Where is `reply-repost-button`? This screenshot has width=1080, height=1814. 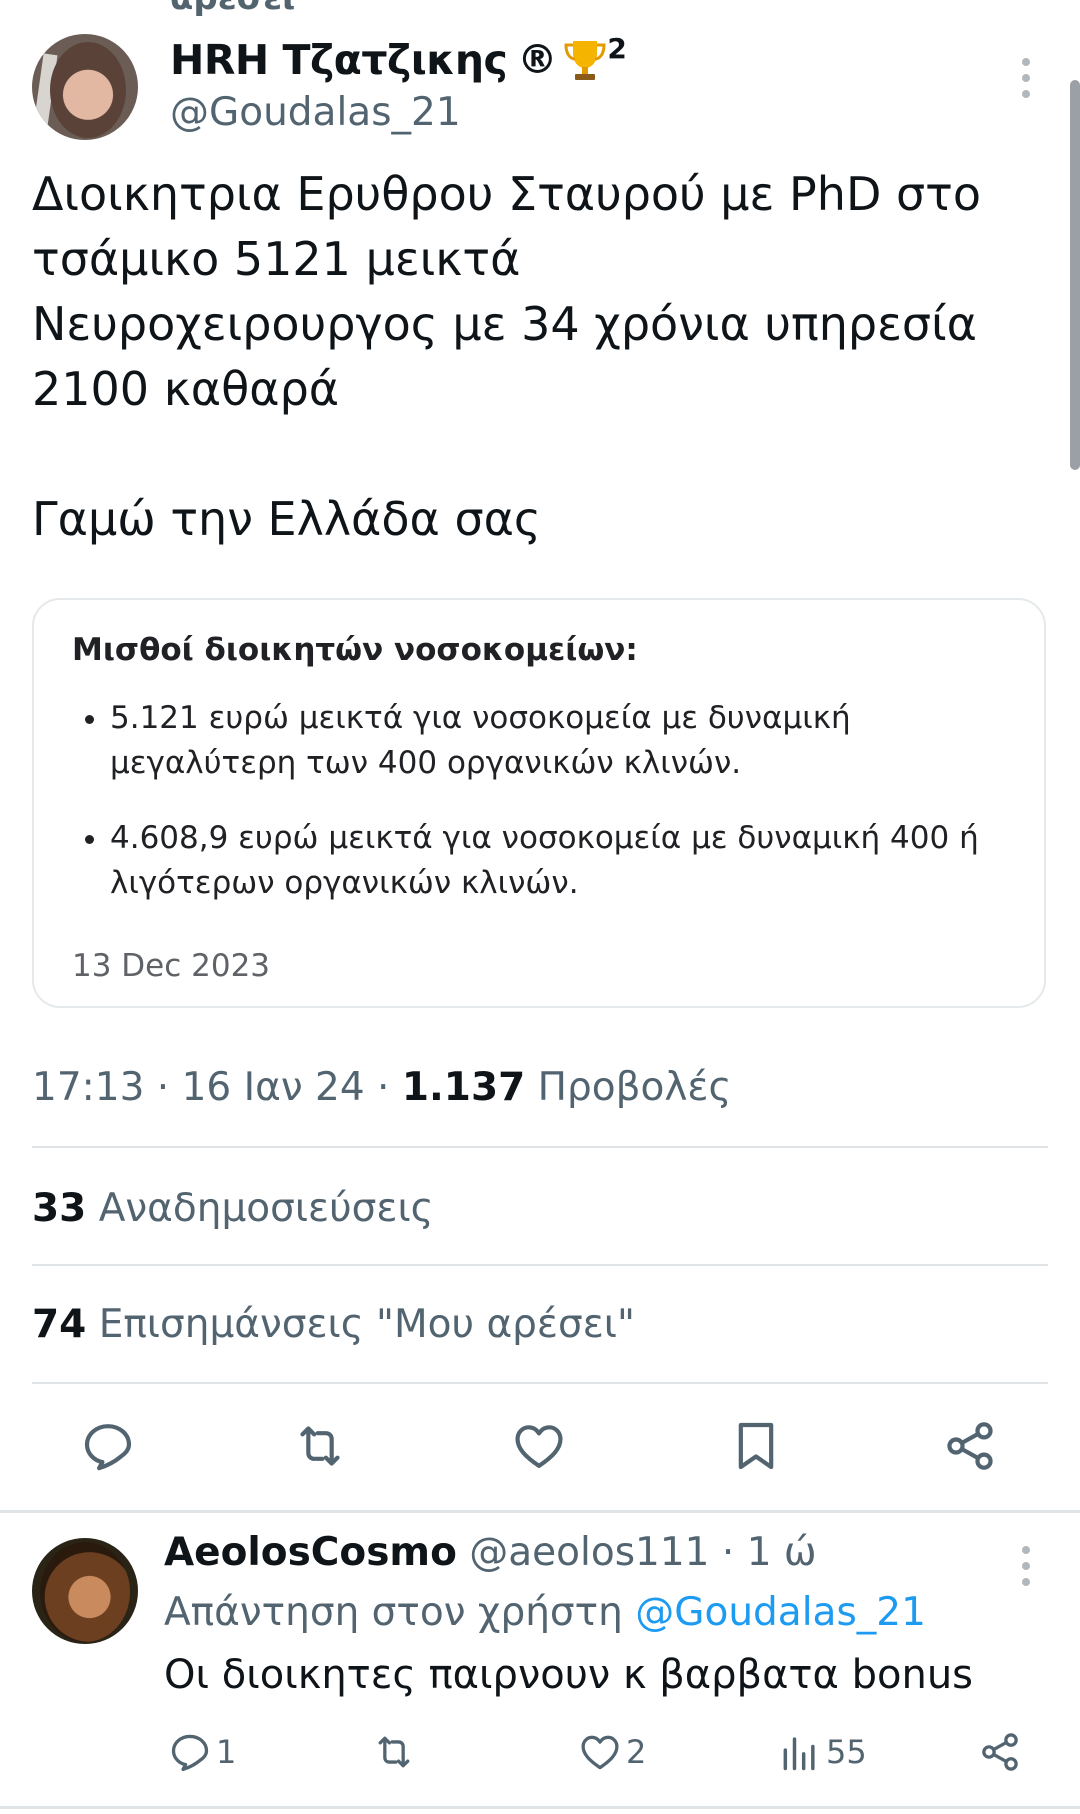 reply-repost-button is located at coordinates (396, 1752).